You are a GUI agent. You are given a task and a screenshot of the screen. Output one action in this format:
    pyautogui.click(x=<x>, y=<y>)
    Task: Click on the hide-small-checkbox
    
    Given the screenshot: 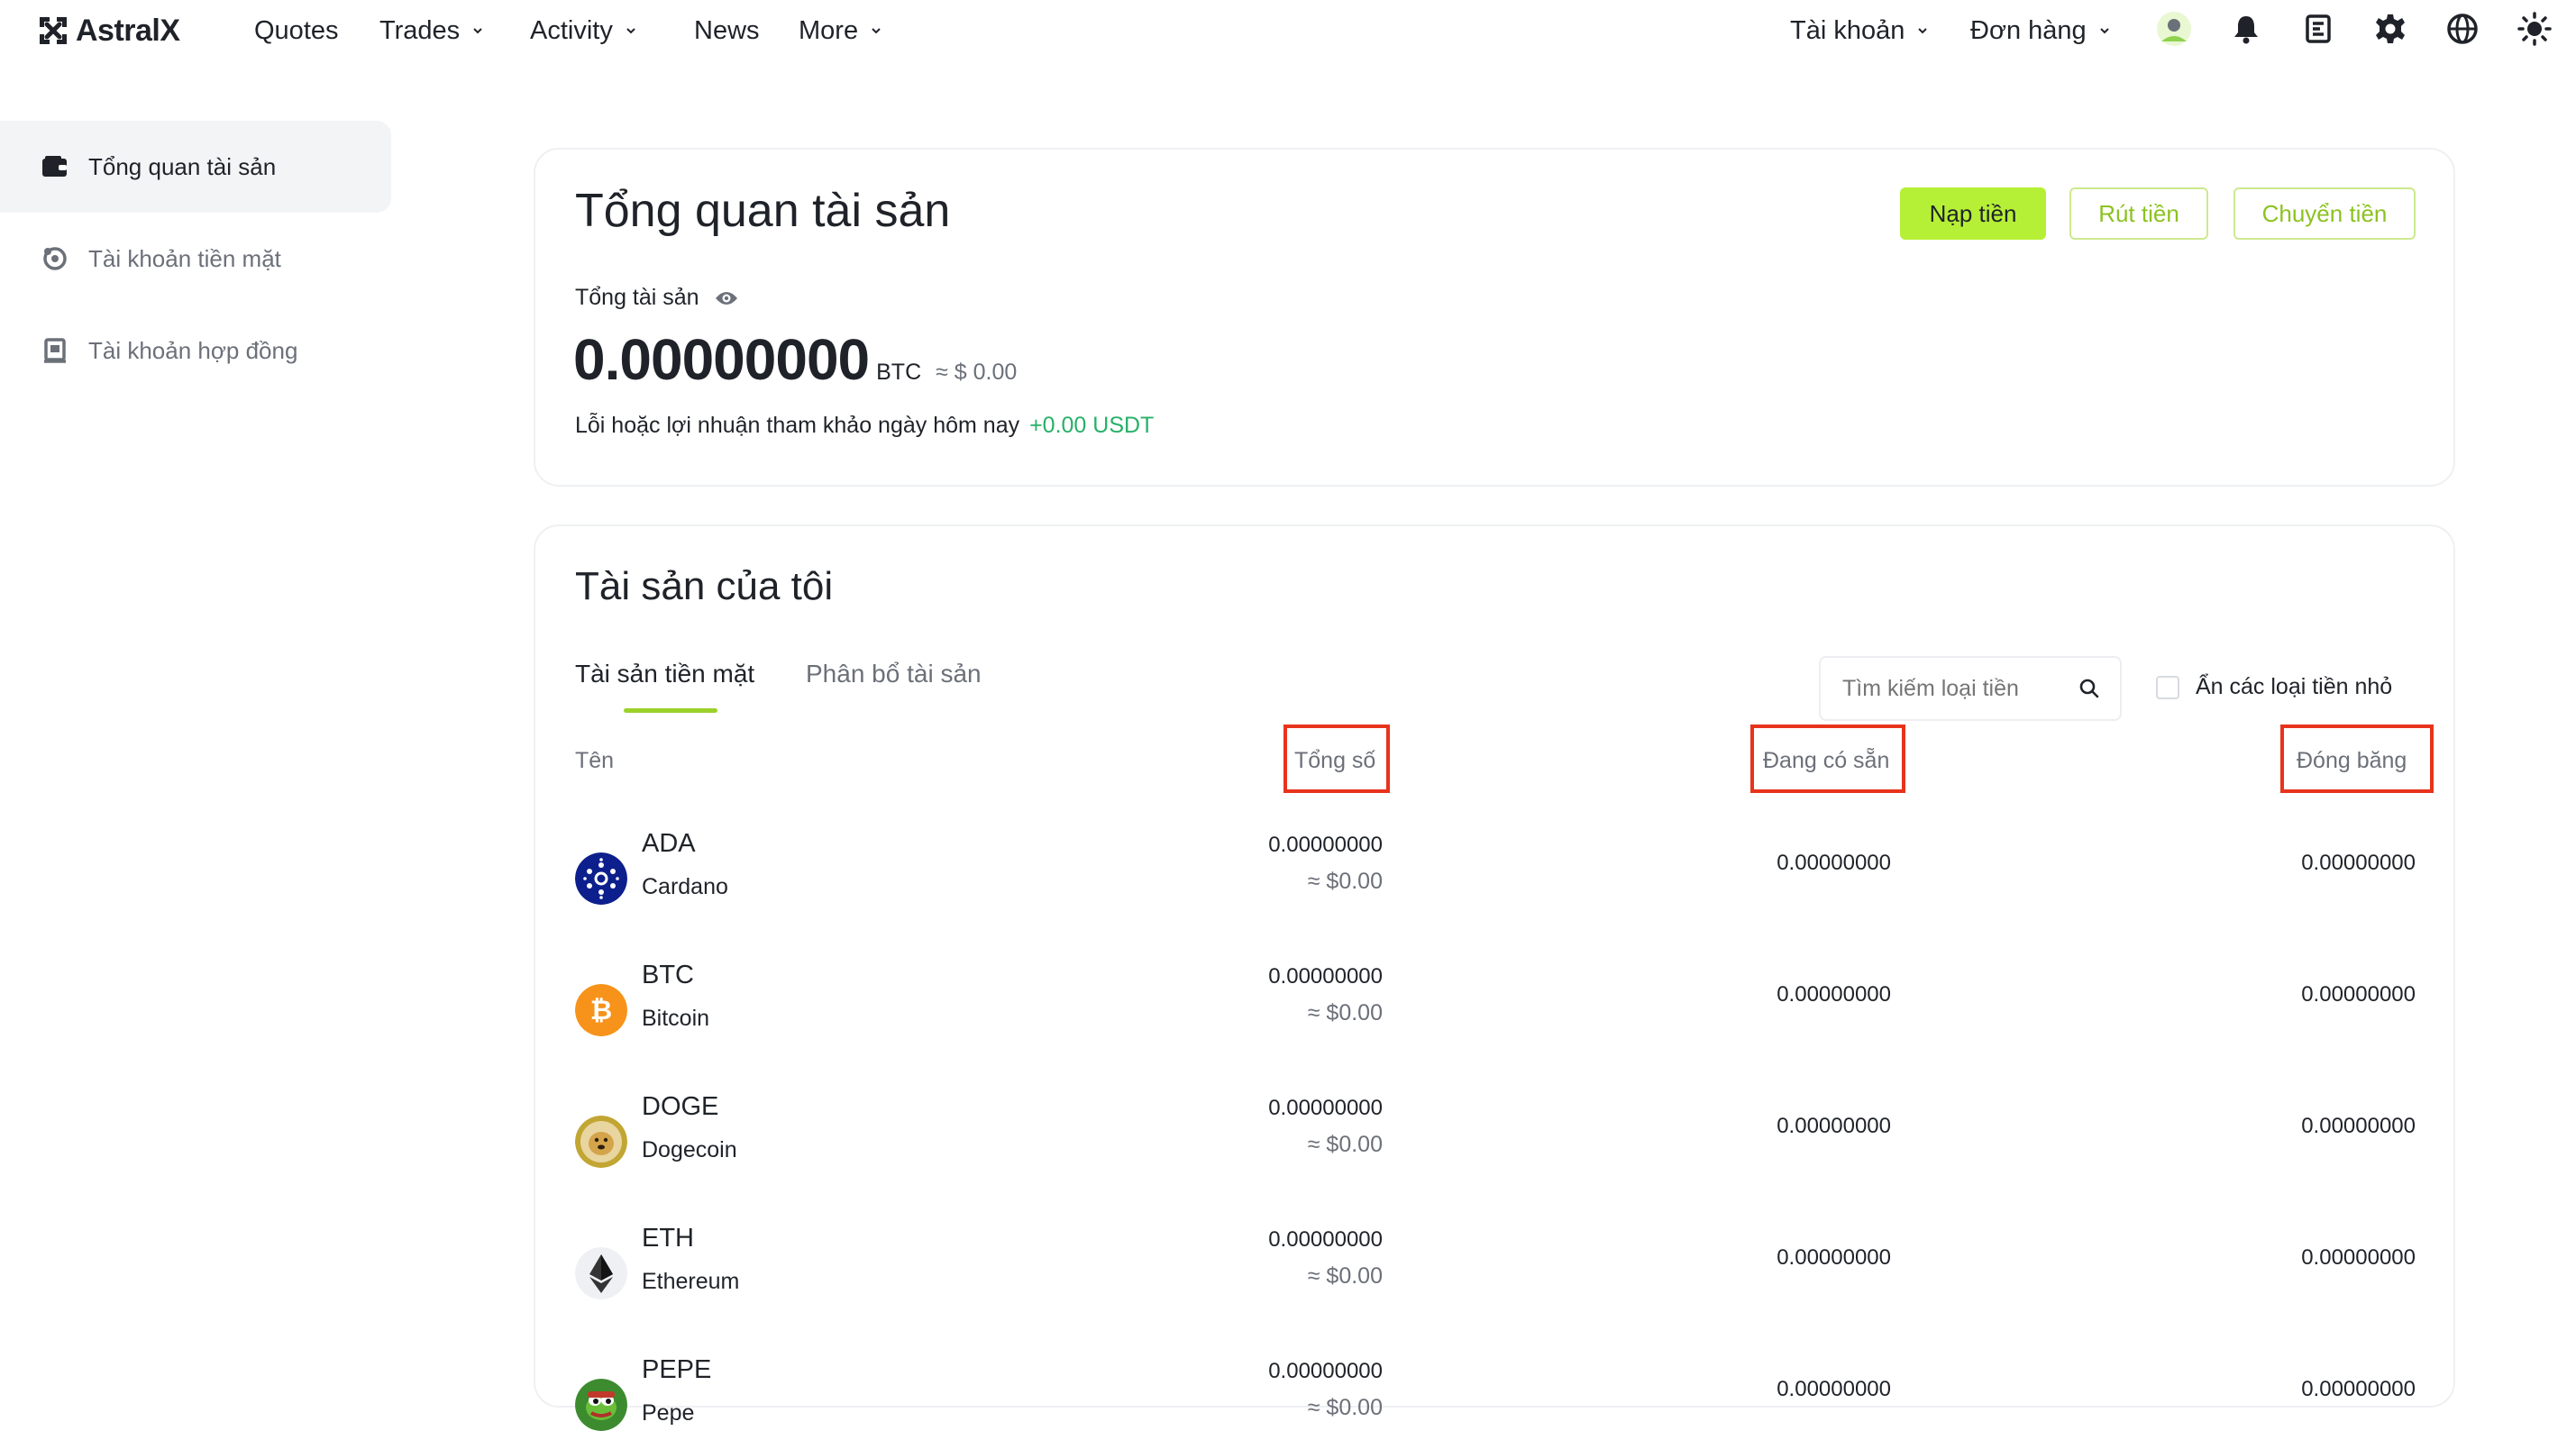 What is the action you would take?
    pyautogui.click(x=2167, y=687)
    